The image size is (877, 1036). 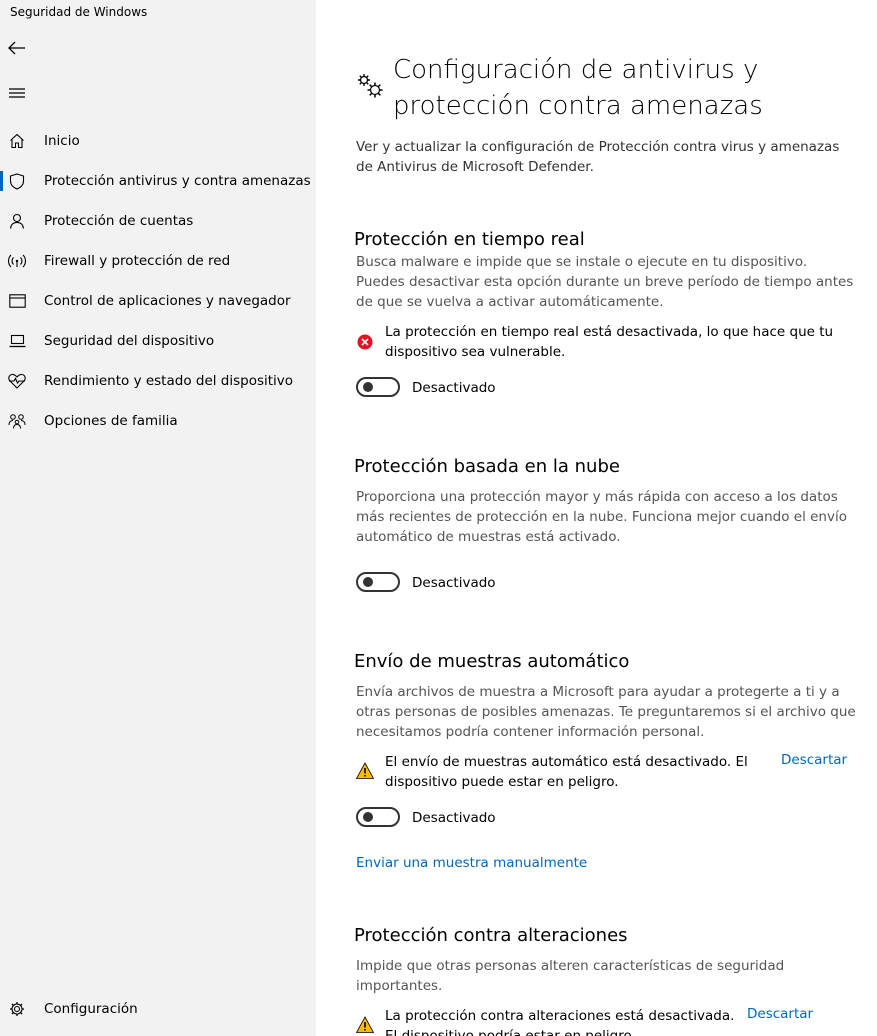 I want to click on sidebar-item-label: Opciones de familia, so click(x=111, y=421).